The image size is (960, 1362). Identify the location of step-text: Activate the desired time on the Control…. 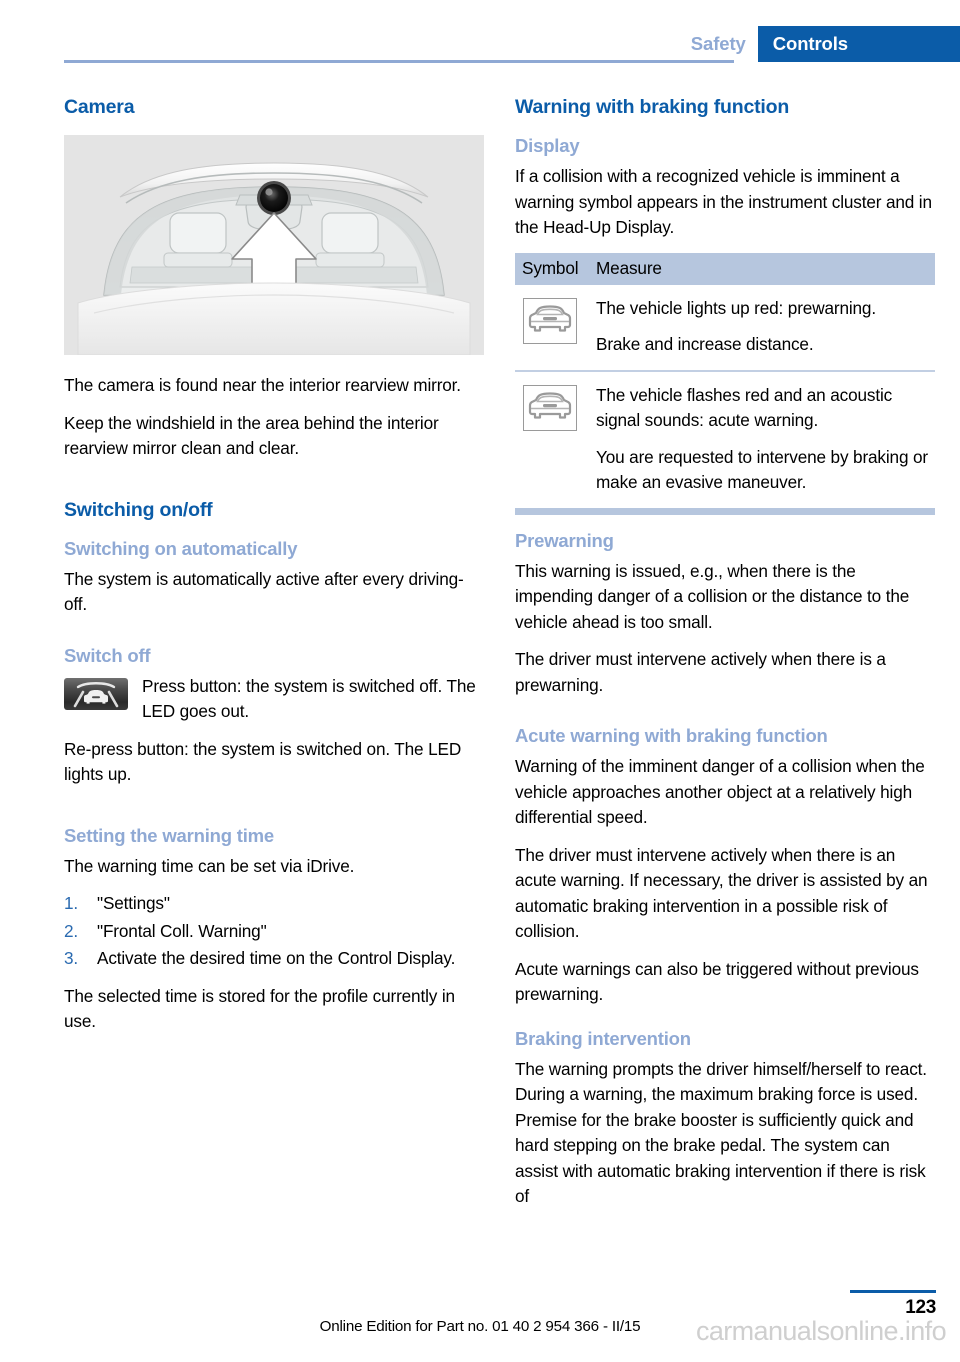
(276, 958).